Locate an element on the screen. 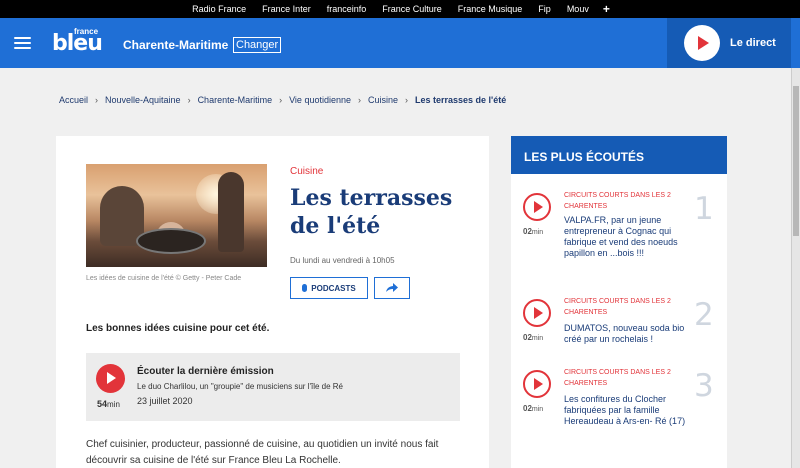  network-link-france-musique: France Musique is located at coordinates (490, 9).